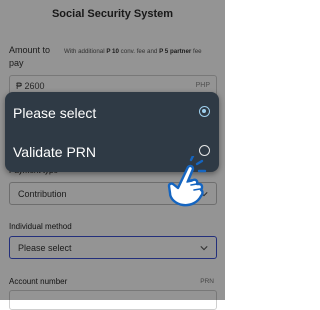  Describe the element at coordinates (204, 111) in the screenshot. I see `radio-selected-icon` at that location.